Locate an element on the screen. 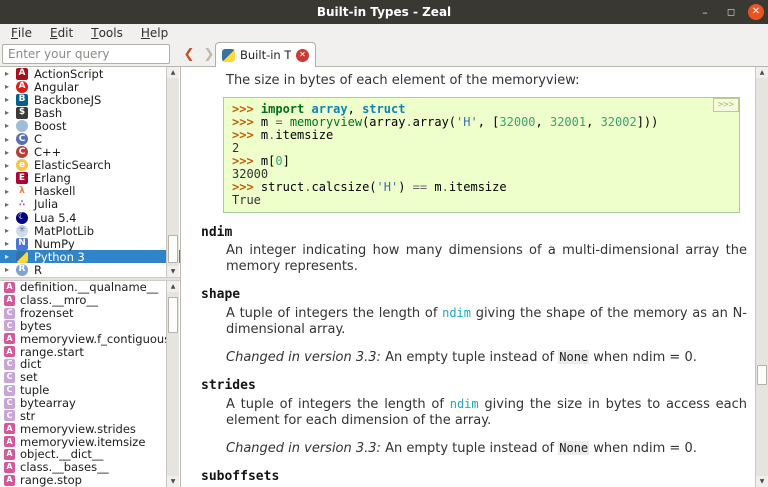 The width and height of the screenshot is (768, 487). menu-item-help: Help is located at coordinates (154, 32).